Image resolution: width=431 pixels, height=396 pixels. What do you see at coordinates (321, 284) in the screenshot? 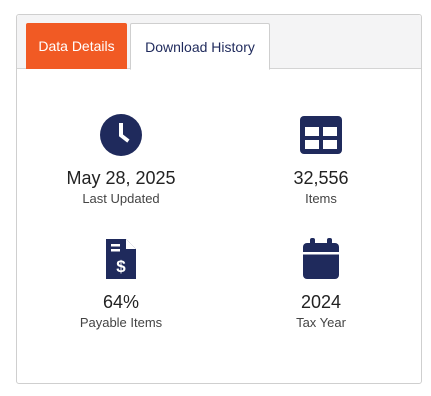
I see `stat-tax-year: 2024 Tax Year` at bounding box center [321, 284].